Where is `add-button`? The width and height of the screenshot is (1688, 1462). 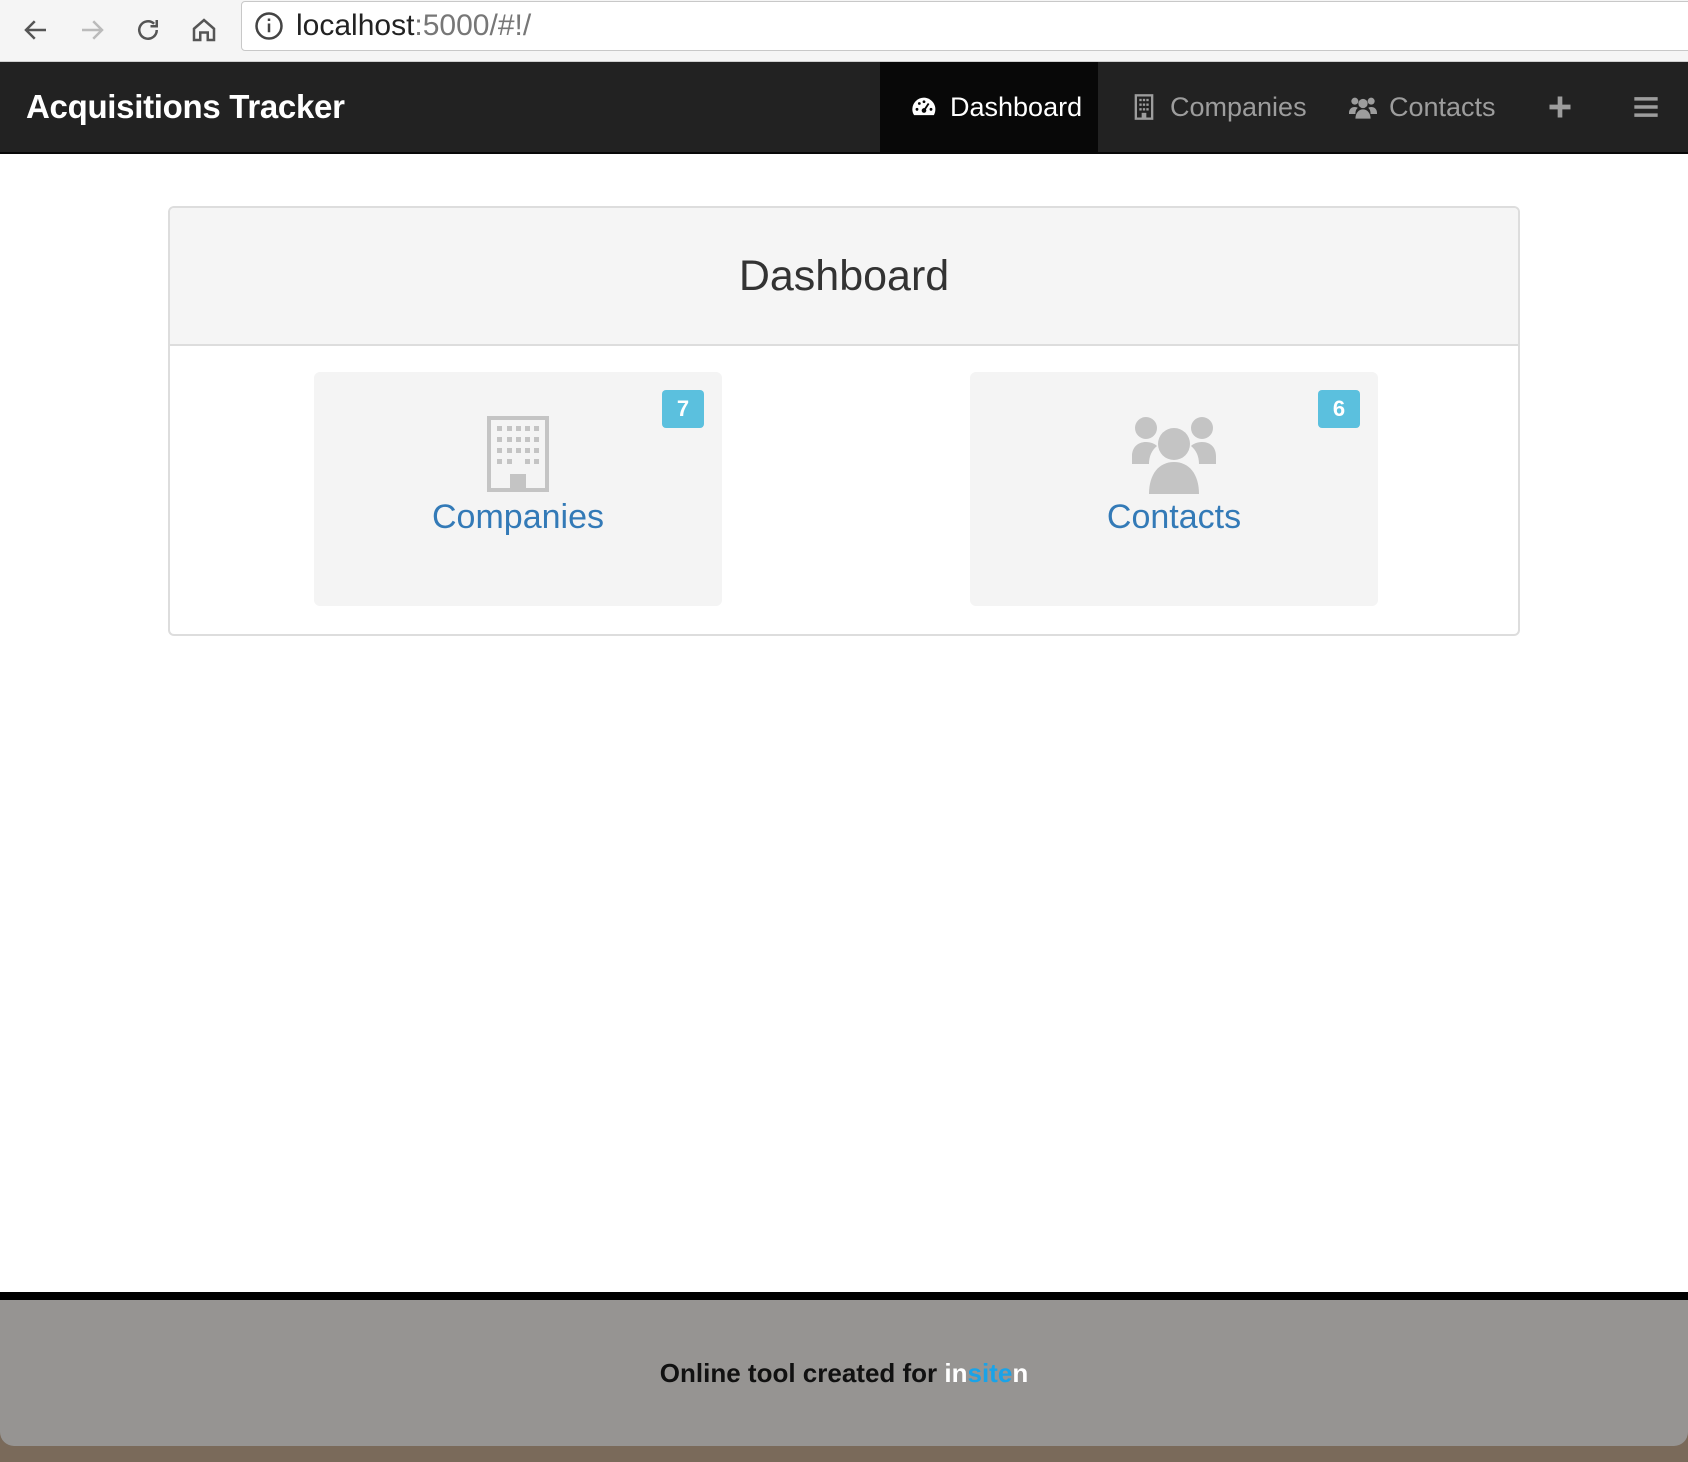
add-button is located at coordinates (1560, 107).